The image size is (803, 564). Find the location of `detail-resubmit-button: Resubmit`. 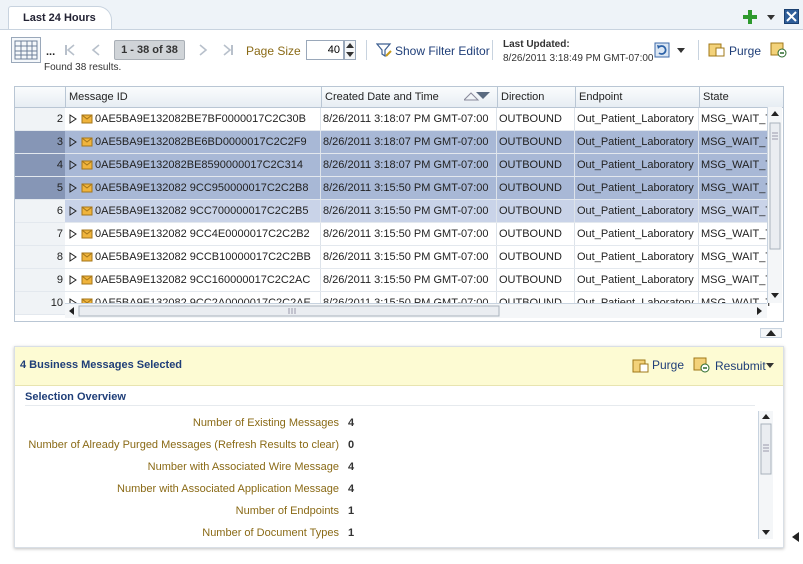

detail-resubmit-button: Resubmit is located at coordinates (740, 366).